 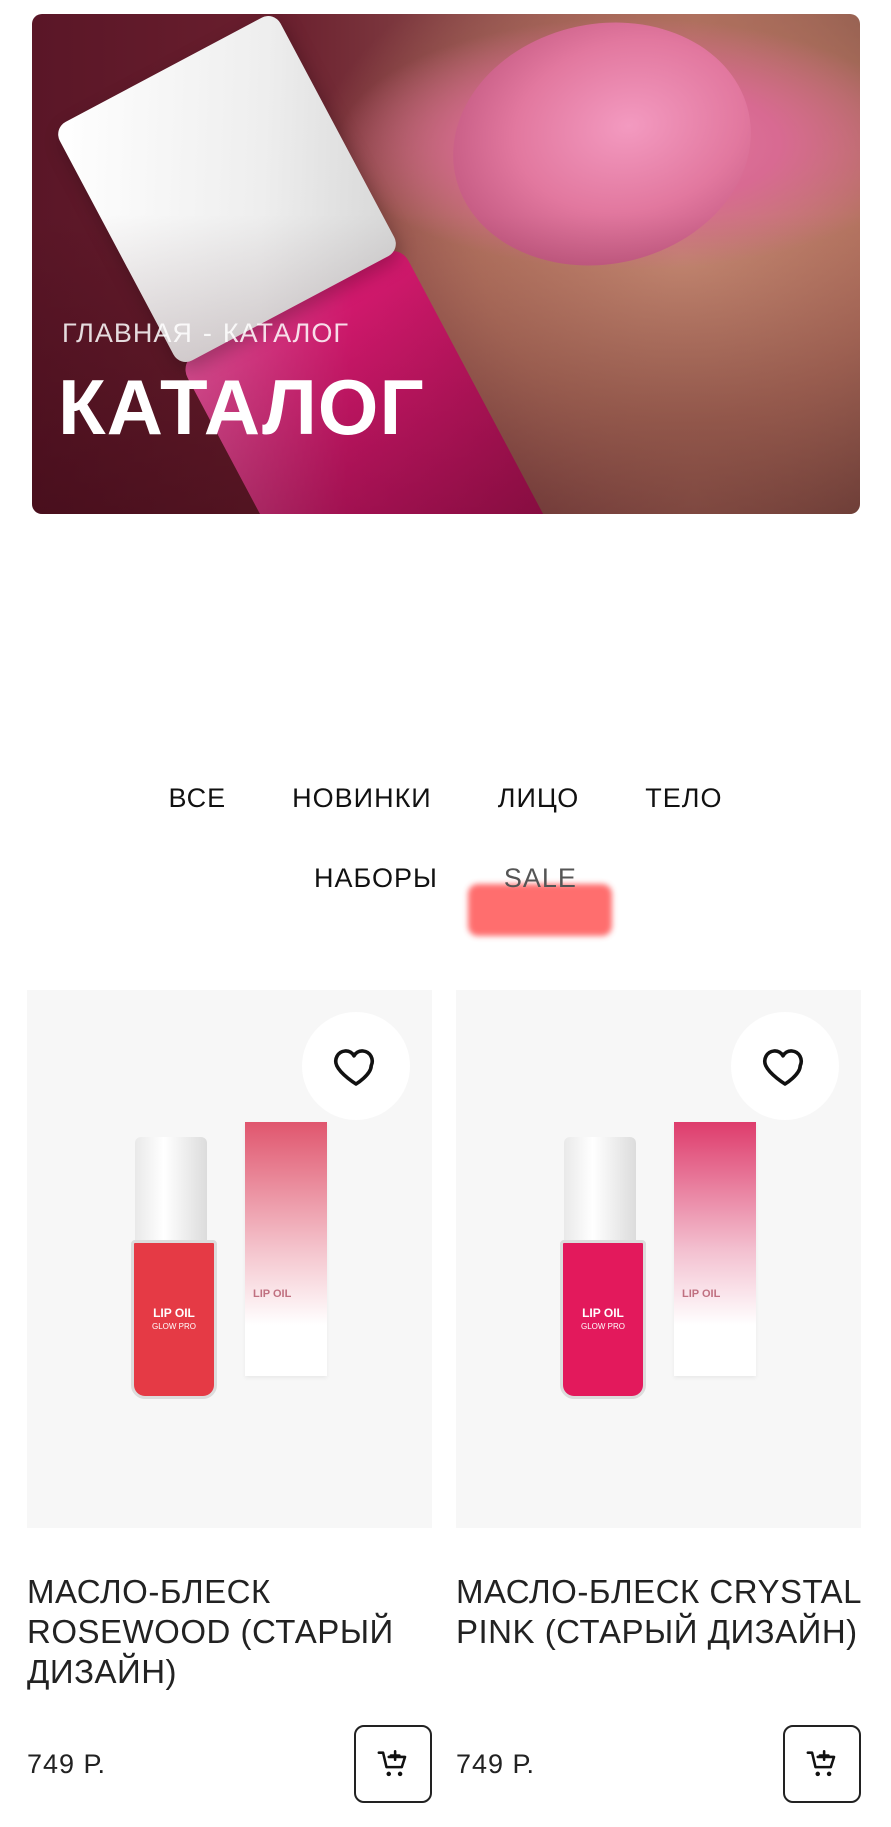 What do you see at coordinates (539, 798) in the screenshot?
I see `tab-face: ЛИЦО` at bounding box center [539, 798].